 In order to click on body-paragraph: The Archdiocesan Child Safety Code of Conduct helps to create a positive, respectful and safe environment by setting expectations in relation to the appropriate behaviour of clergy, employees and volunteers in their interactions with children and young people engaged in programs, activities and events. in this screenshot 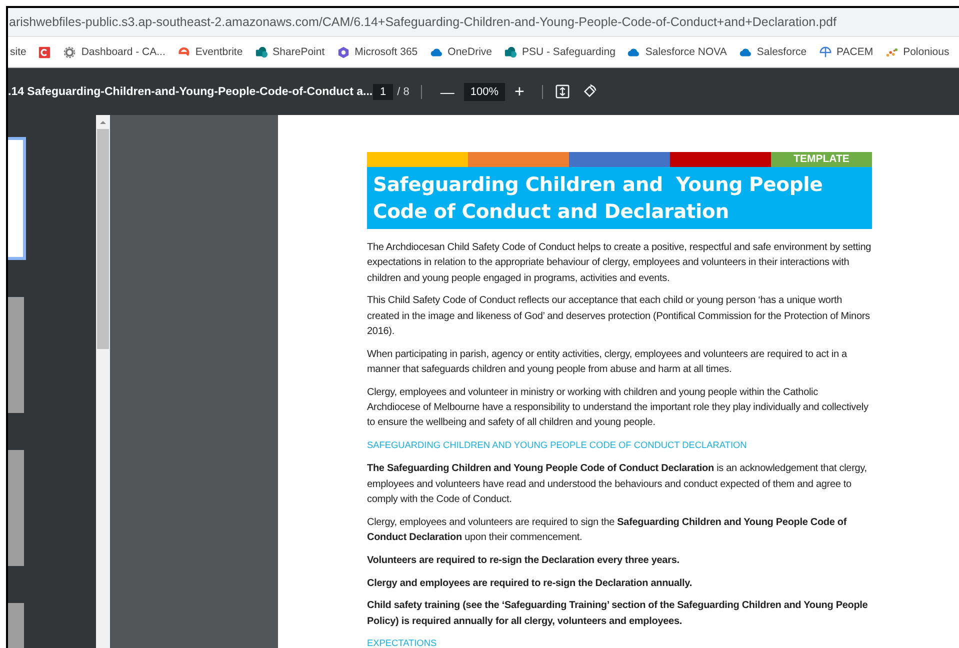, I will do `click(619, 263)`.